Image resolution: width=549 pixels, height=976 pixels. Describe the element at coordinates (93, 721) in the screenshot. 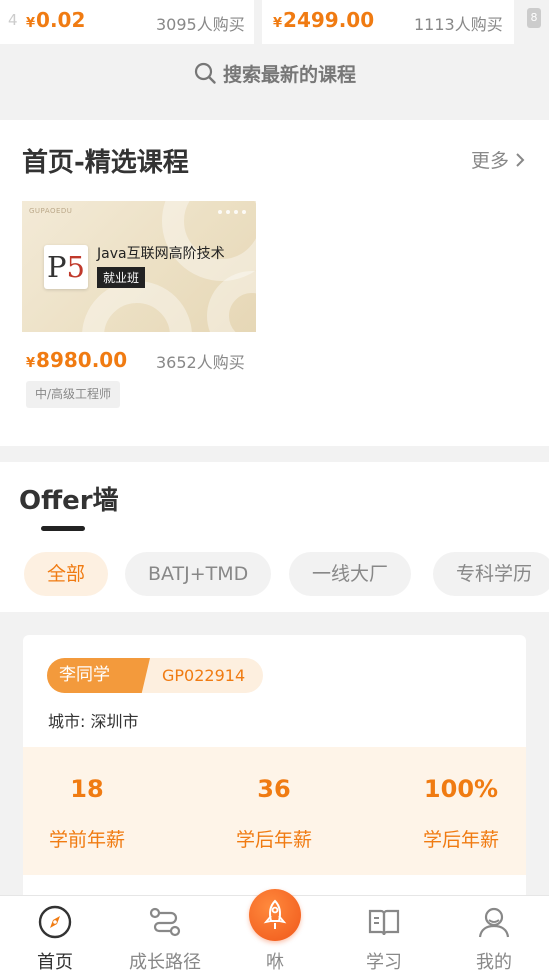

I see `student-city: 城市: 深圳市` at that location.